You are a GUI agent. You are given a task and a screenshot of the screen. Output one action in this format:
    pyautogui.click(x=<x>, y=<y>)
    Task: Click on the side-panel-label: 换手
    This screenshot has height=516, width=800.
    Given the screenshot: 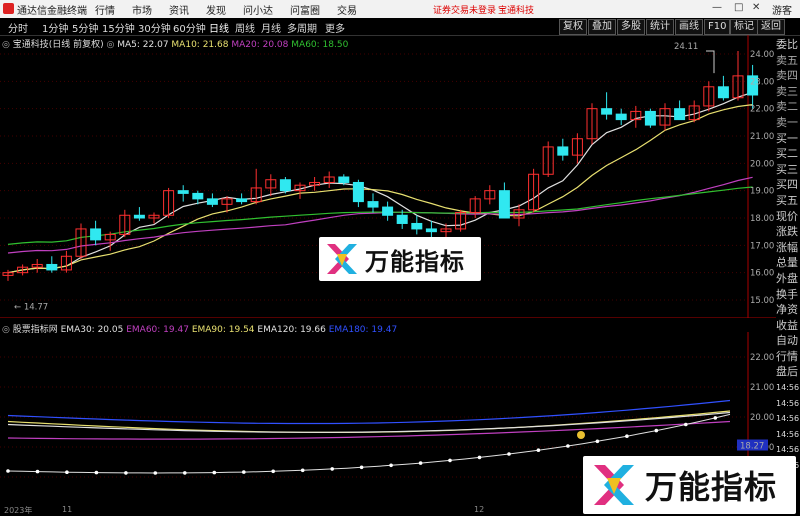 What is the action you would take?
    pyautogui.click(x=788, y=295)
    